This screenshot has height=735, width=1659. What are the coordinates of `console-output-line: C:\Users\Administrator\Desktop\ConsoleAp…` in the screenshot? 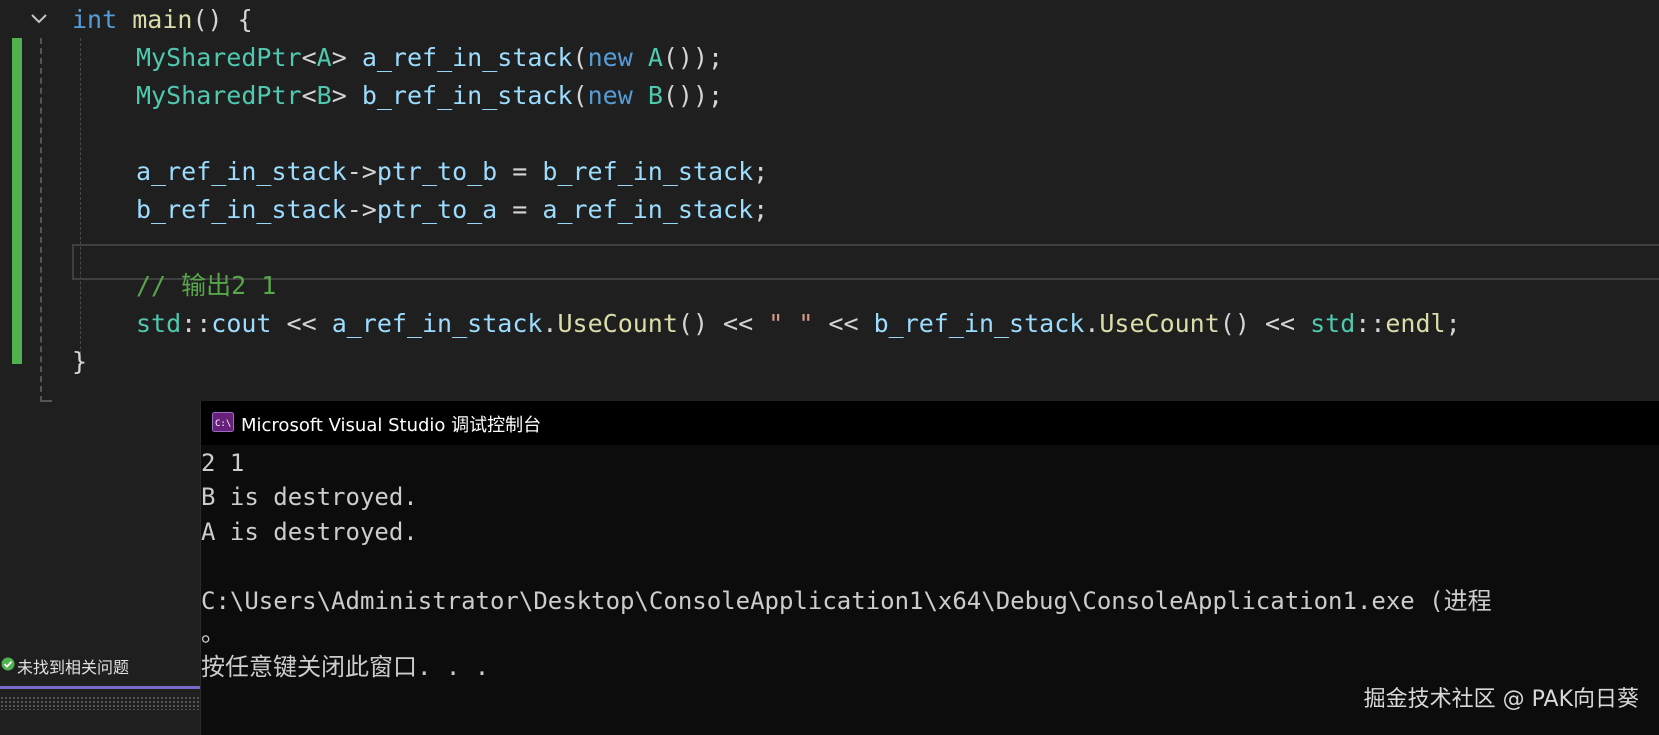 It's located at (854, 601).